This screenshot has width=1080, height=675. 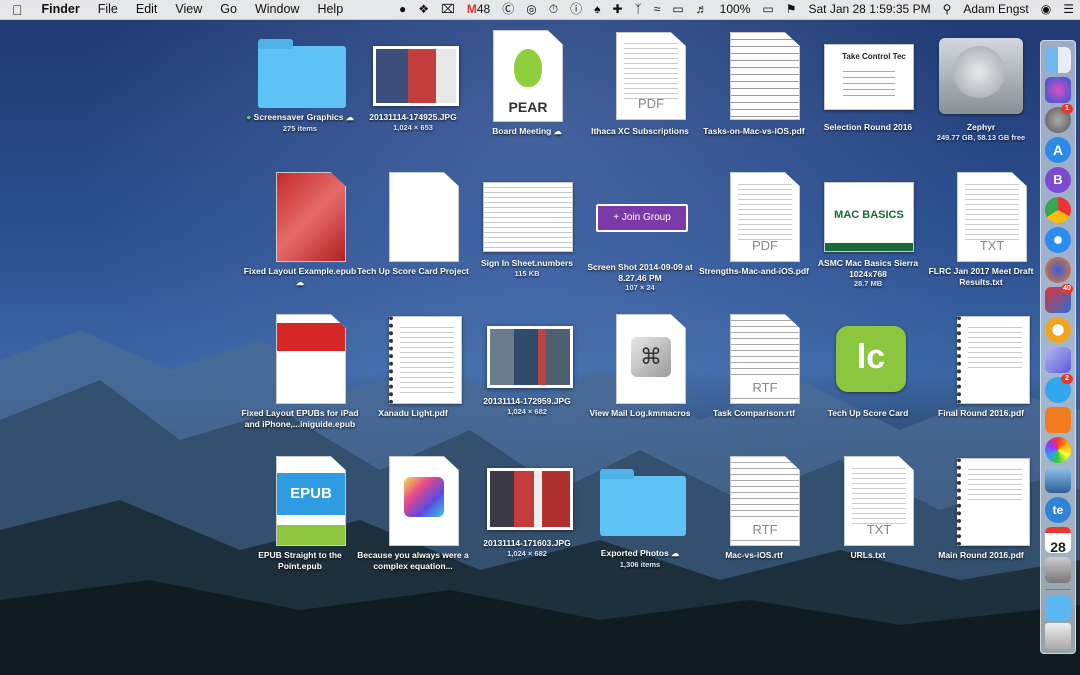 I want to click on bbedit-icon: B, so click(x=1058, y=180).